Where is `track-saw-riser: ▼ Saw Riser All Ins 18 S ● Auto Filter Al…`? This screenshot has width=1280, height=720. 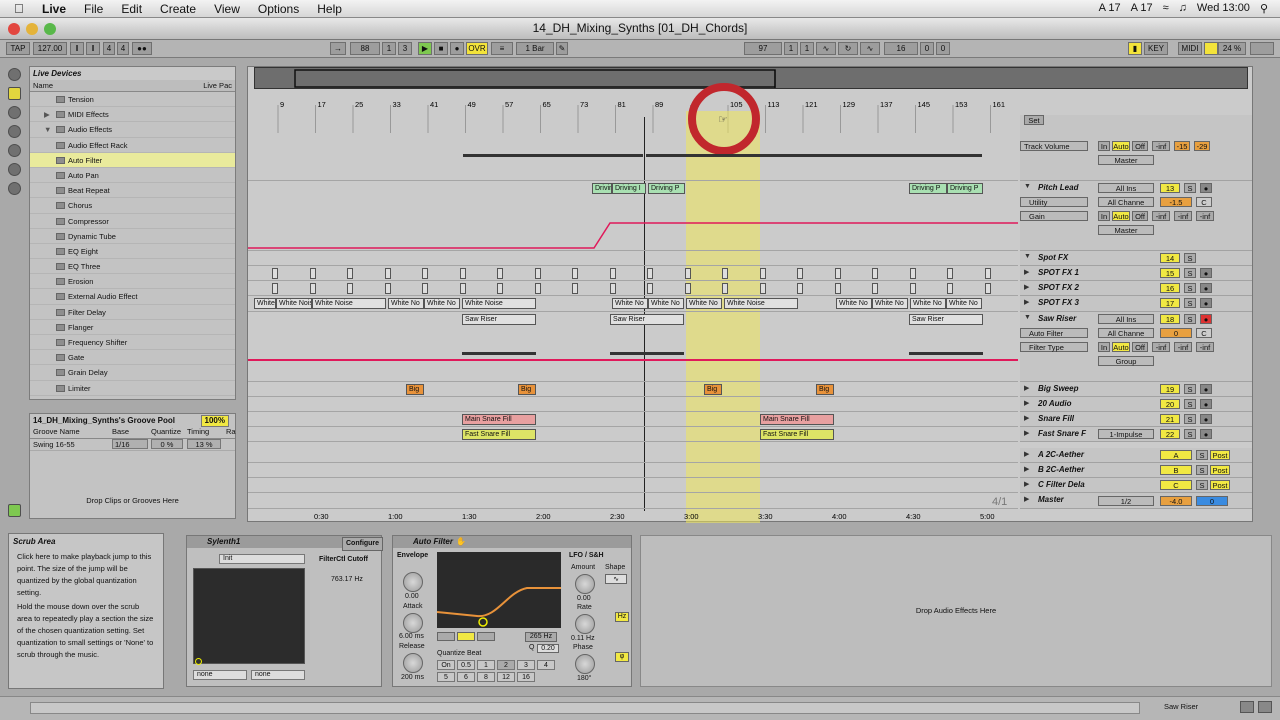 track-saw-riser: ▼ Saw Riser All Ins 18 S ● Auto Filter Al… is located at coordinates (1136, 347).